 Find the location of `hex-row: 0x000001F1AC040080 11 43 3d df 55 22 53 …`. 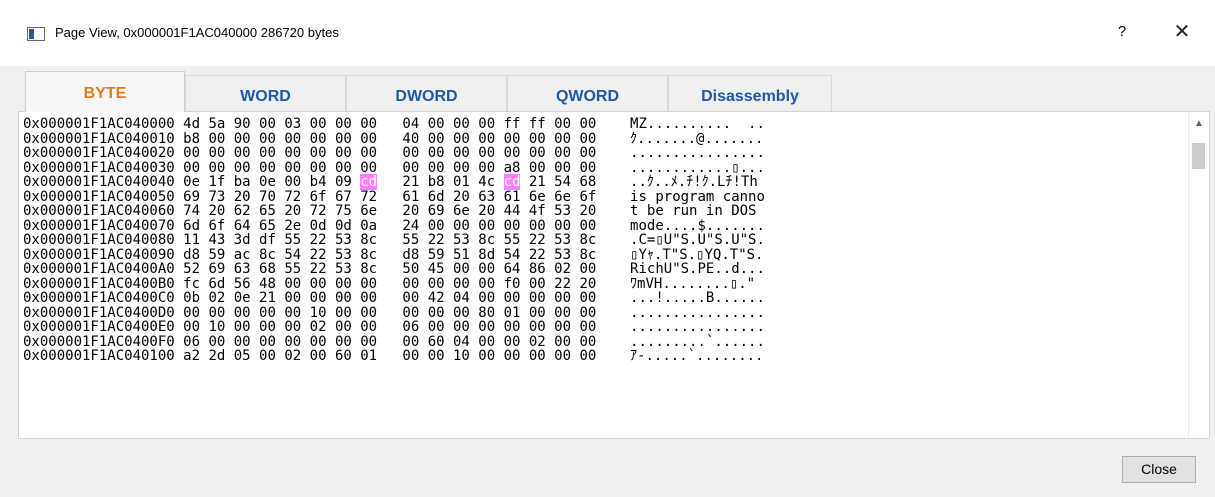

hex-row: 0x000001F1AC040080 11 43 3d df 55 22 53 … is located at coordinates (604, 240).